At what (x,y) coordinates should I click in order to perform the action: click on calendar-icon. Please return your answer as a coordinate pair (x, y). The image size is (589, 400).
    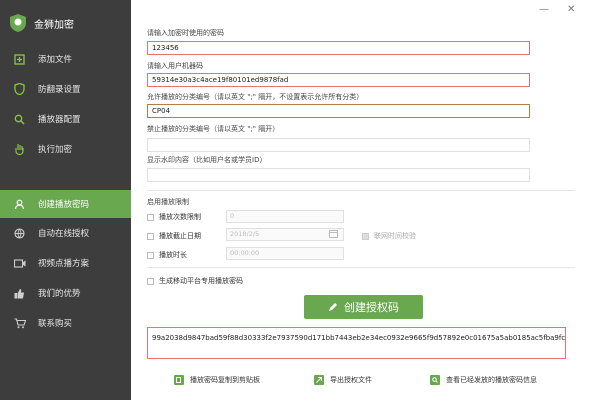
    Looking at the image, I should click on (333, 233).